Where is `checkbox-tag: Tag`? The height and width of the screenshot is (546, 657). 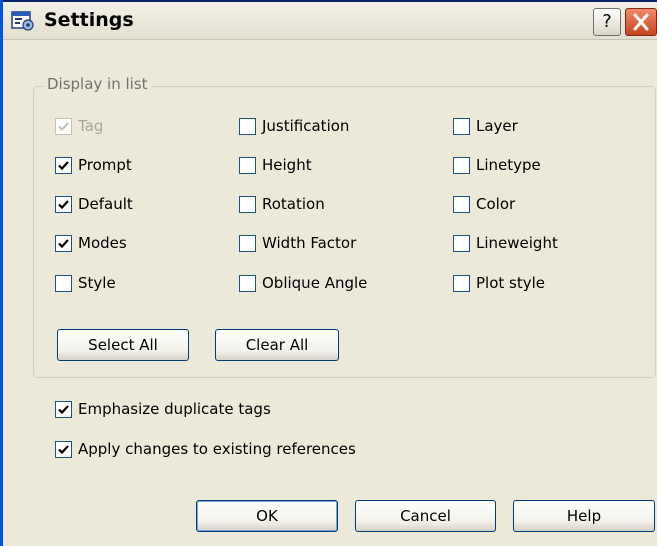 checkbox-tag: Tag is located at coordinates (79, 126).